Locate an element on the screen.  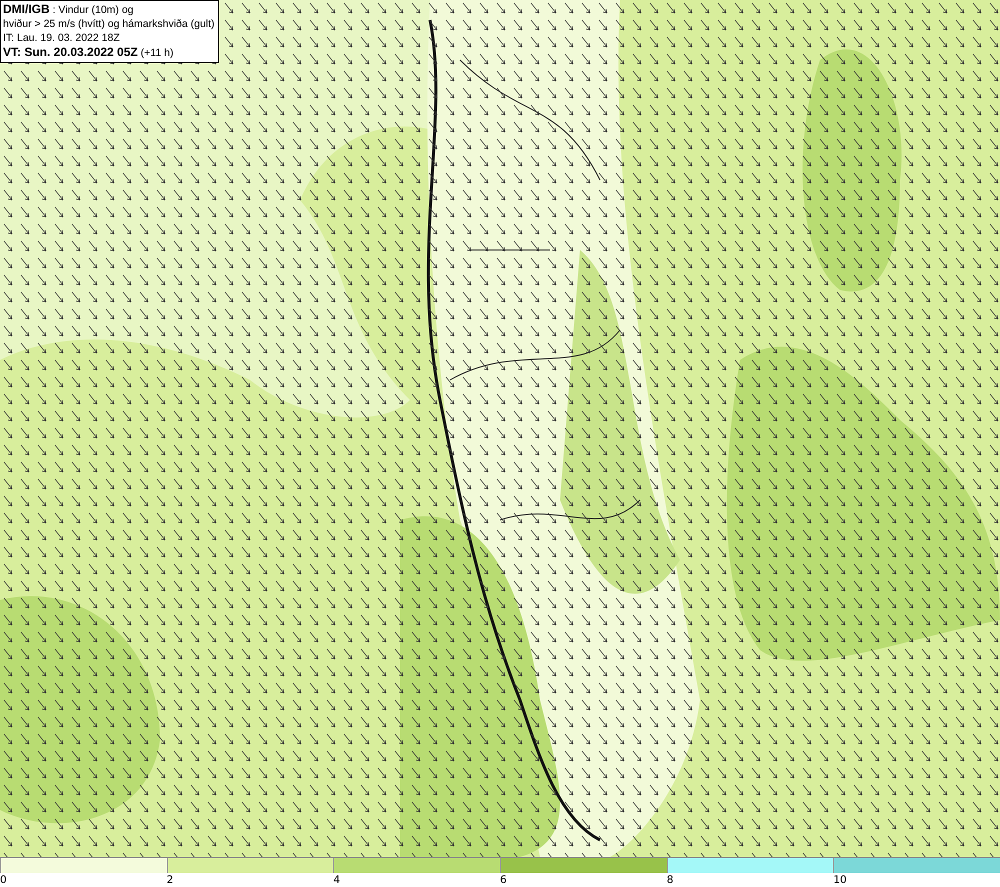
legend-label: 0 is located at coordinates (3, 880).